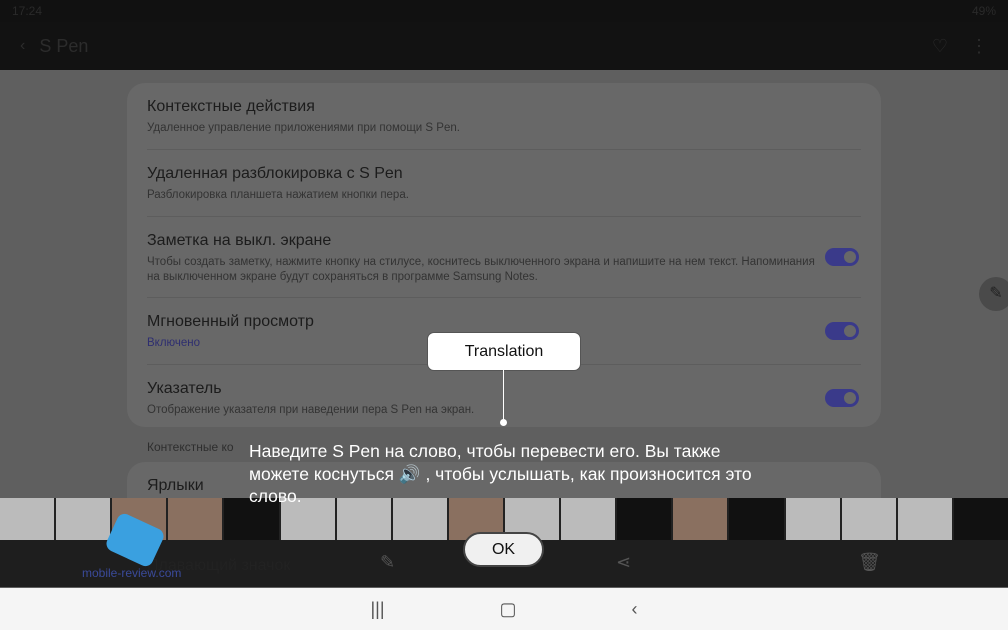  What do you see at coordinates (503, 396) in the screenshot?
I see `tooltip-pointer-line` at bounding box center [503, 396].